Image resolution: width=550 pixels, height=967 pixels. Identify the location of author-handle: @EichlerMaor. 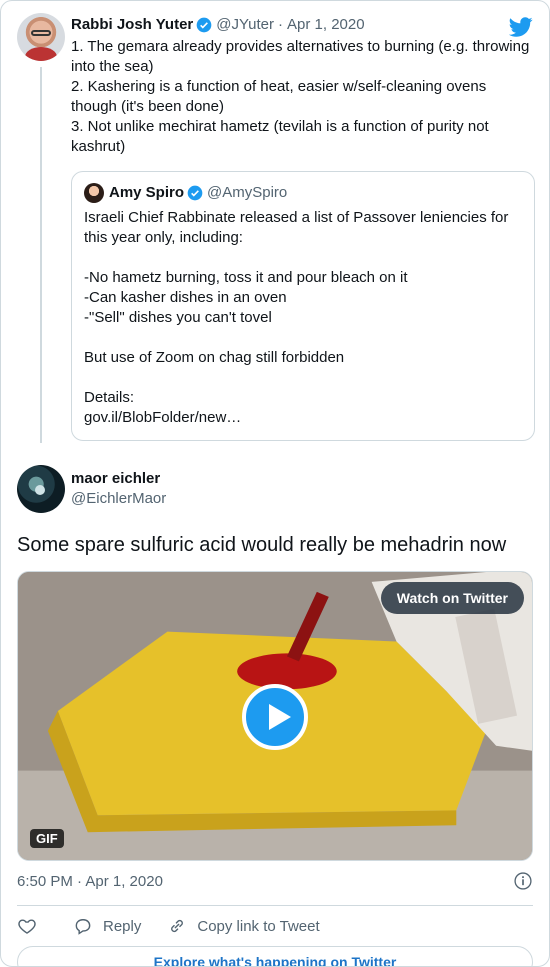
(118, 499).